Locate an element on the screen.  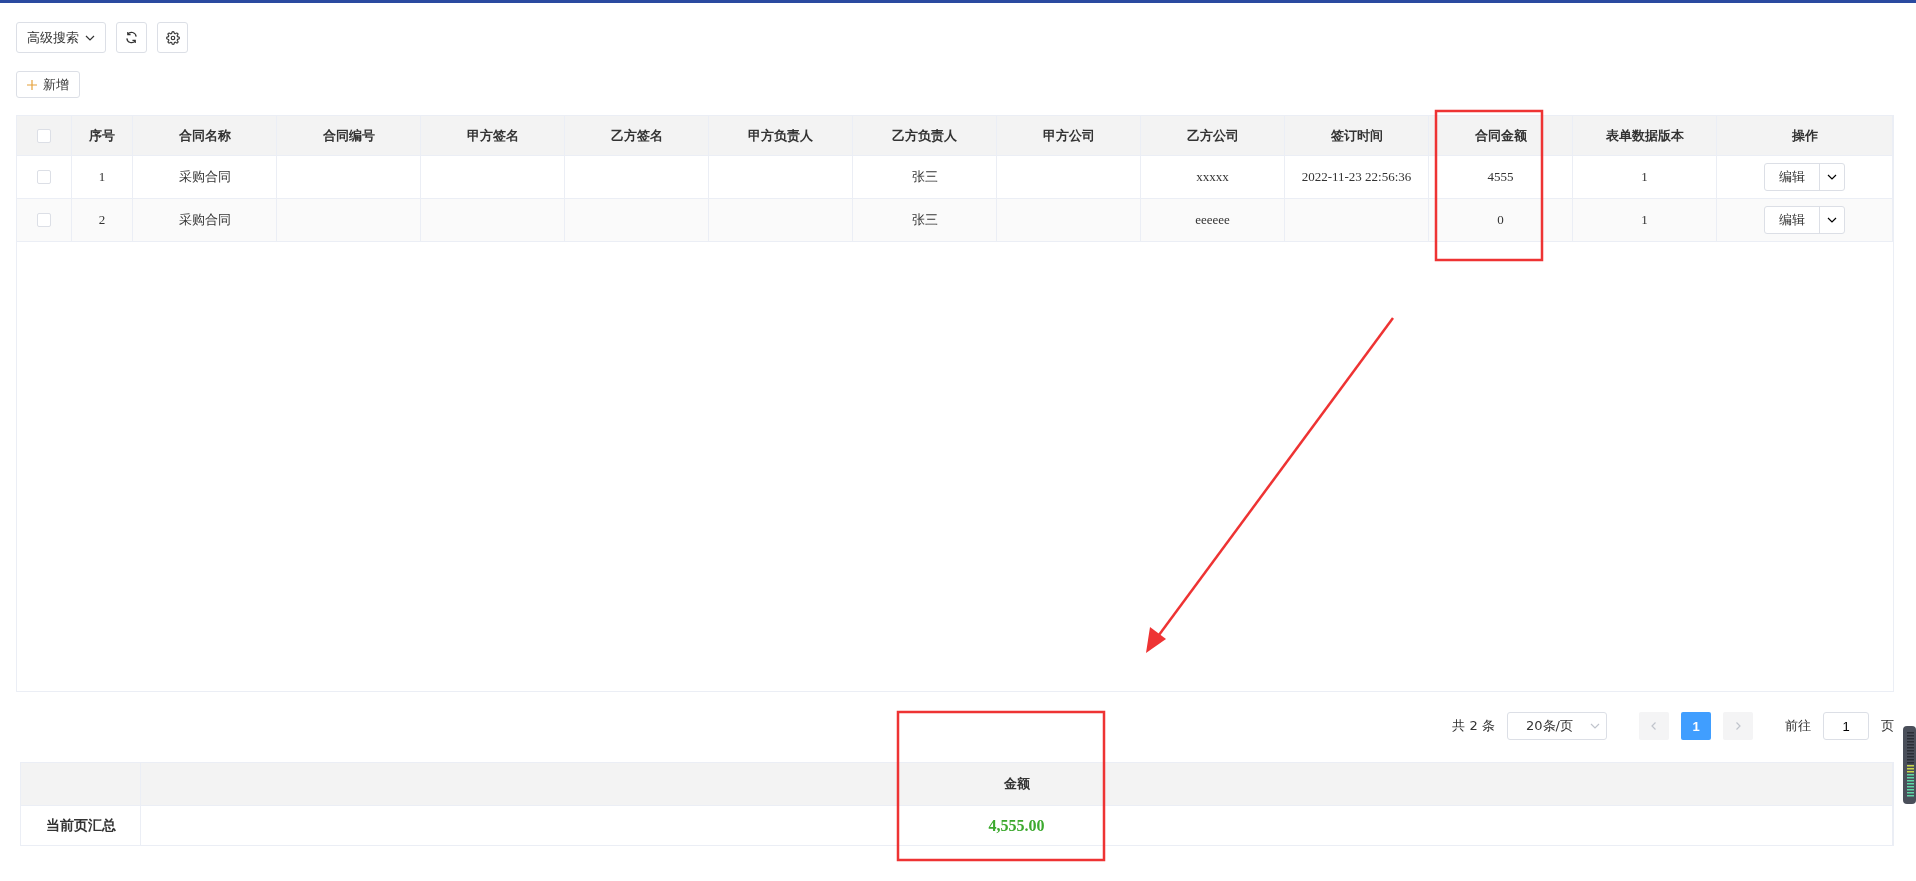
chevron-right-icon is located at coordinates (1738, 726).